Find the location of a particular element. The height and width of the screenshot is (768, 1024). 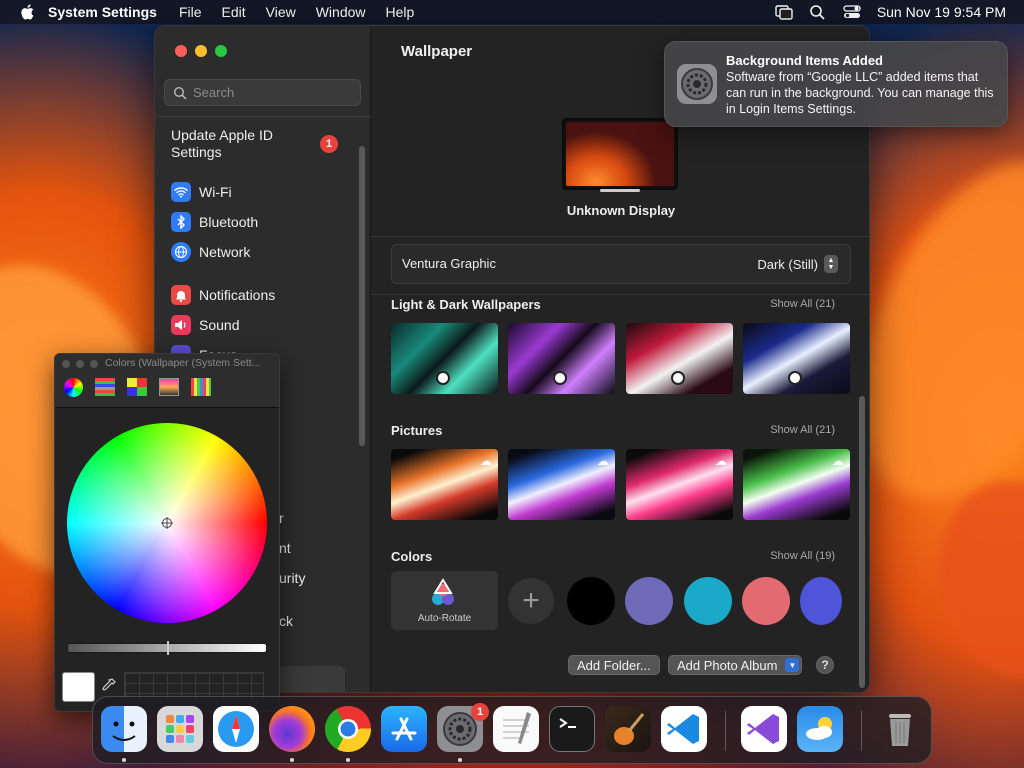

close-button is located at coordinates (181, 51).